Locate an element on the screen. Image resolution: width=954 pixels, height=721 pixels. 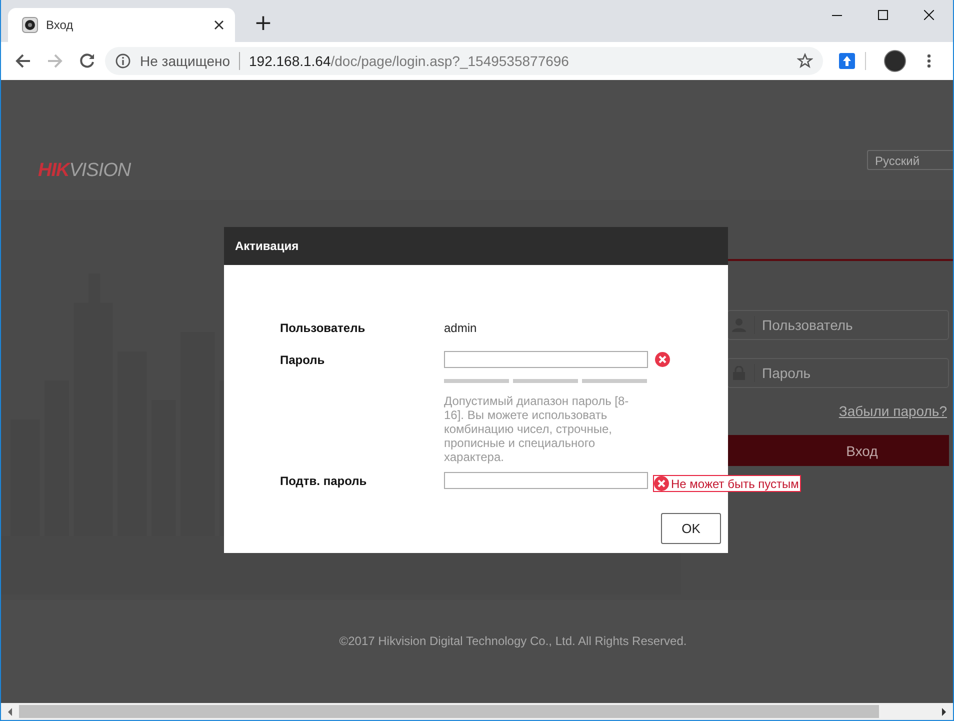
field-label: Пароль is located at coordinates (303, 360).